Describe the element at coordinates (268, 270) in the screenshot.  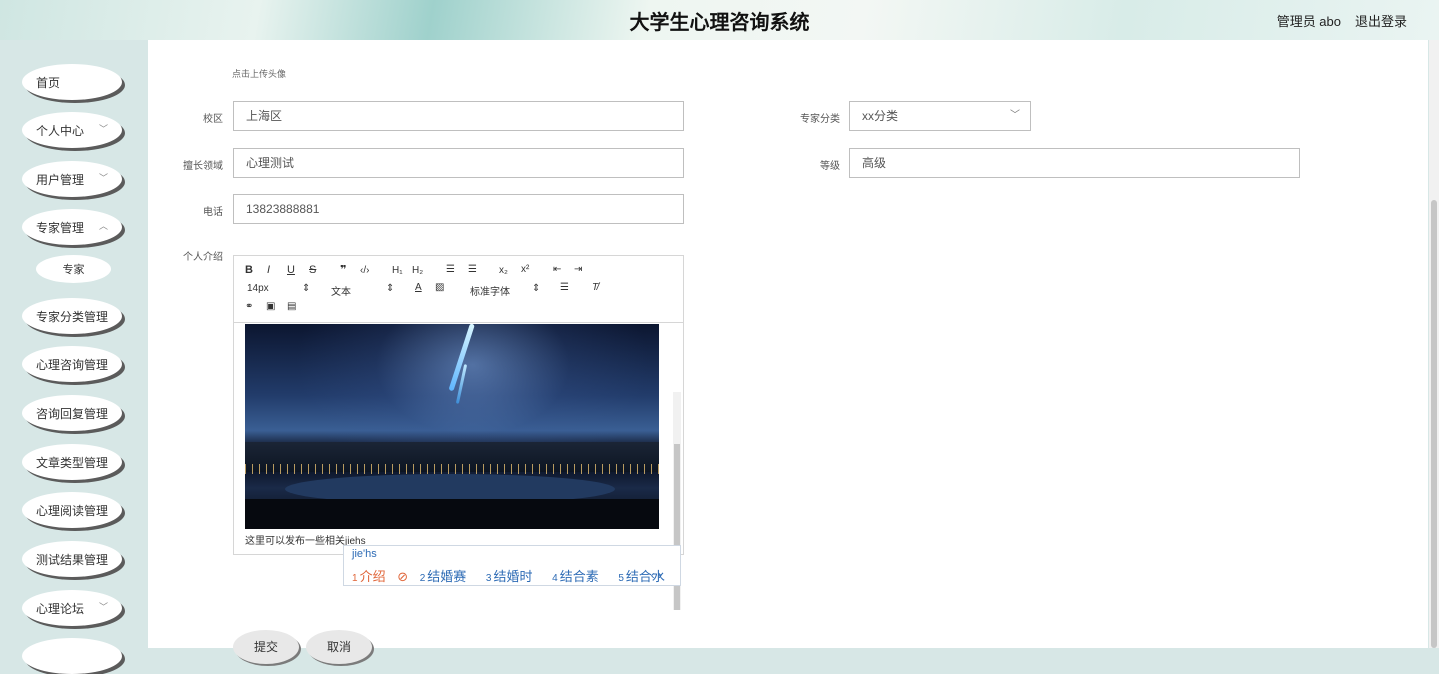
I see `italic-icon: I` at that location.